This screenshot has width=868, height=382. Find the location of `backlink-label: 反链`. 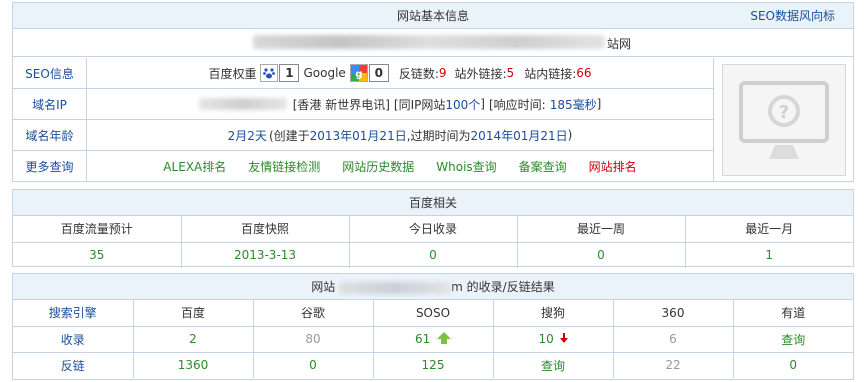

backlink-label: 反链 is located at coordinates (73, 365).